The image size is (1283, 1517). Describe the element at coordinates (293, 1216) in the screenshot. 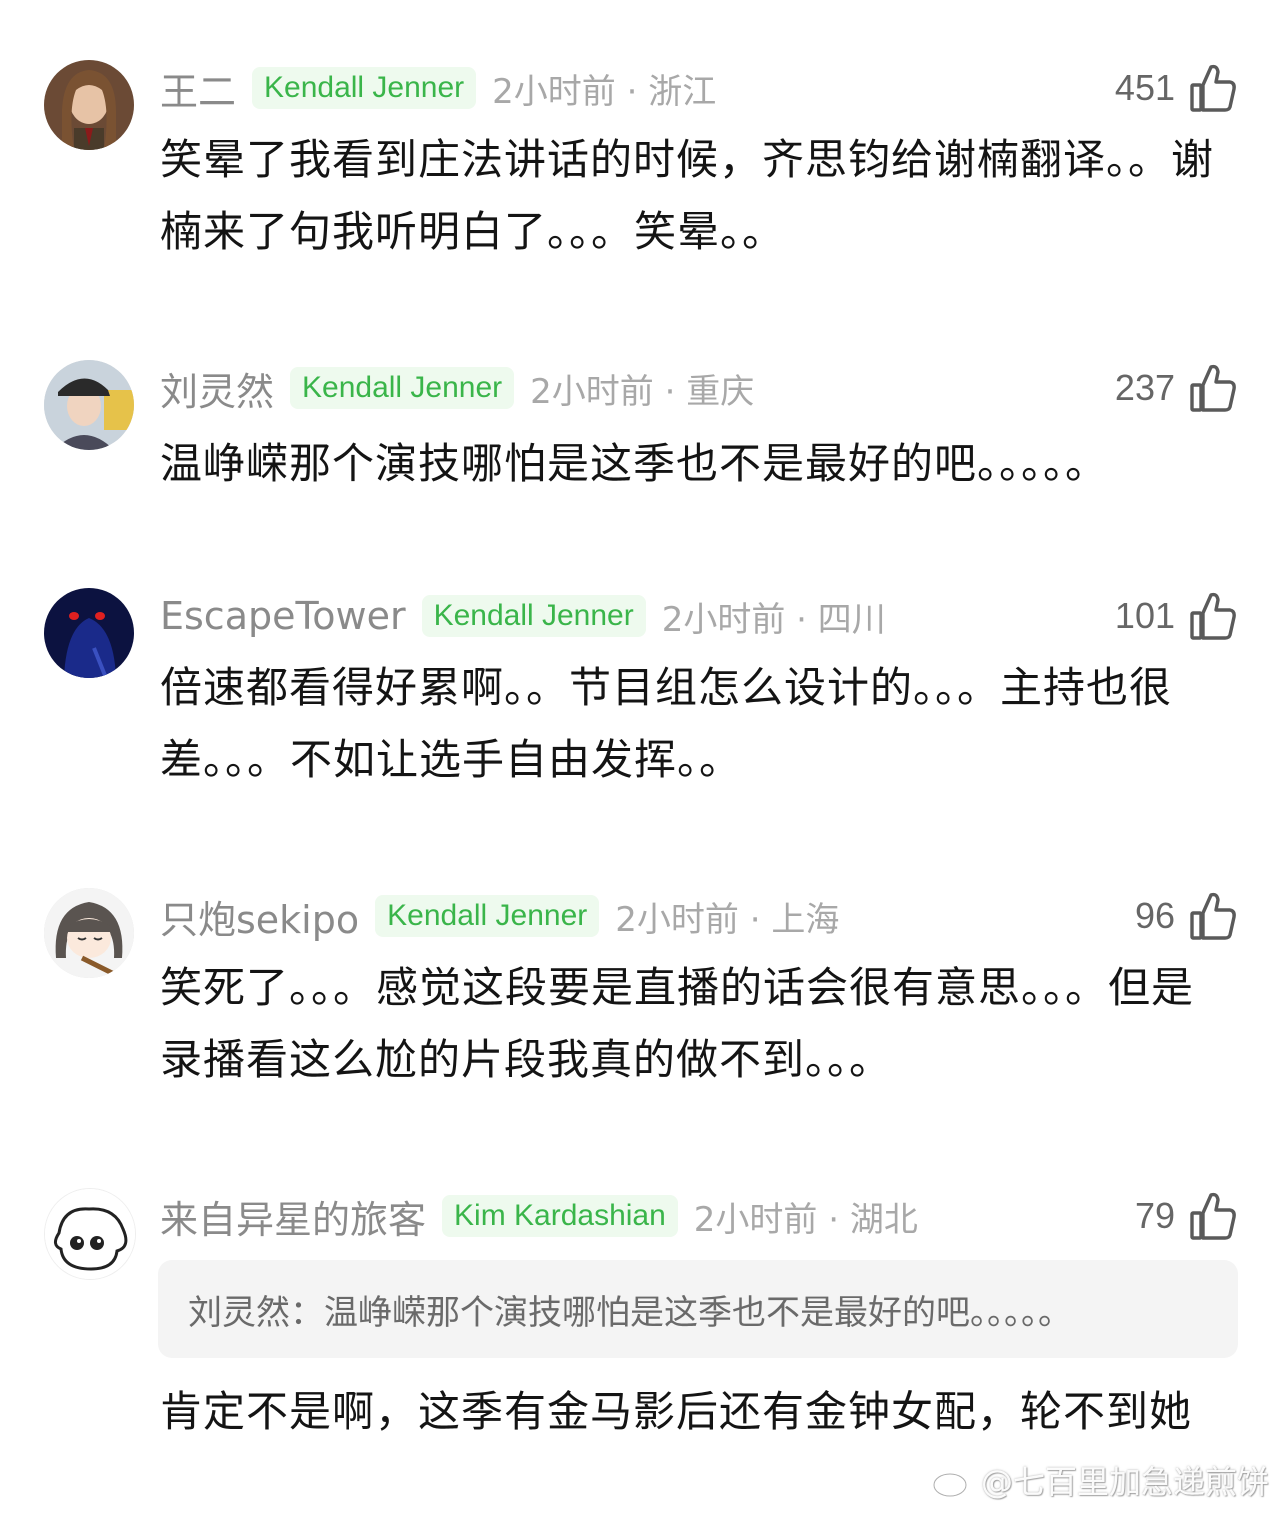

I see `username: 来自异星的旅客` at that location.